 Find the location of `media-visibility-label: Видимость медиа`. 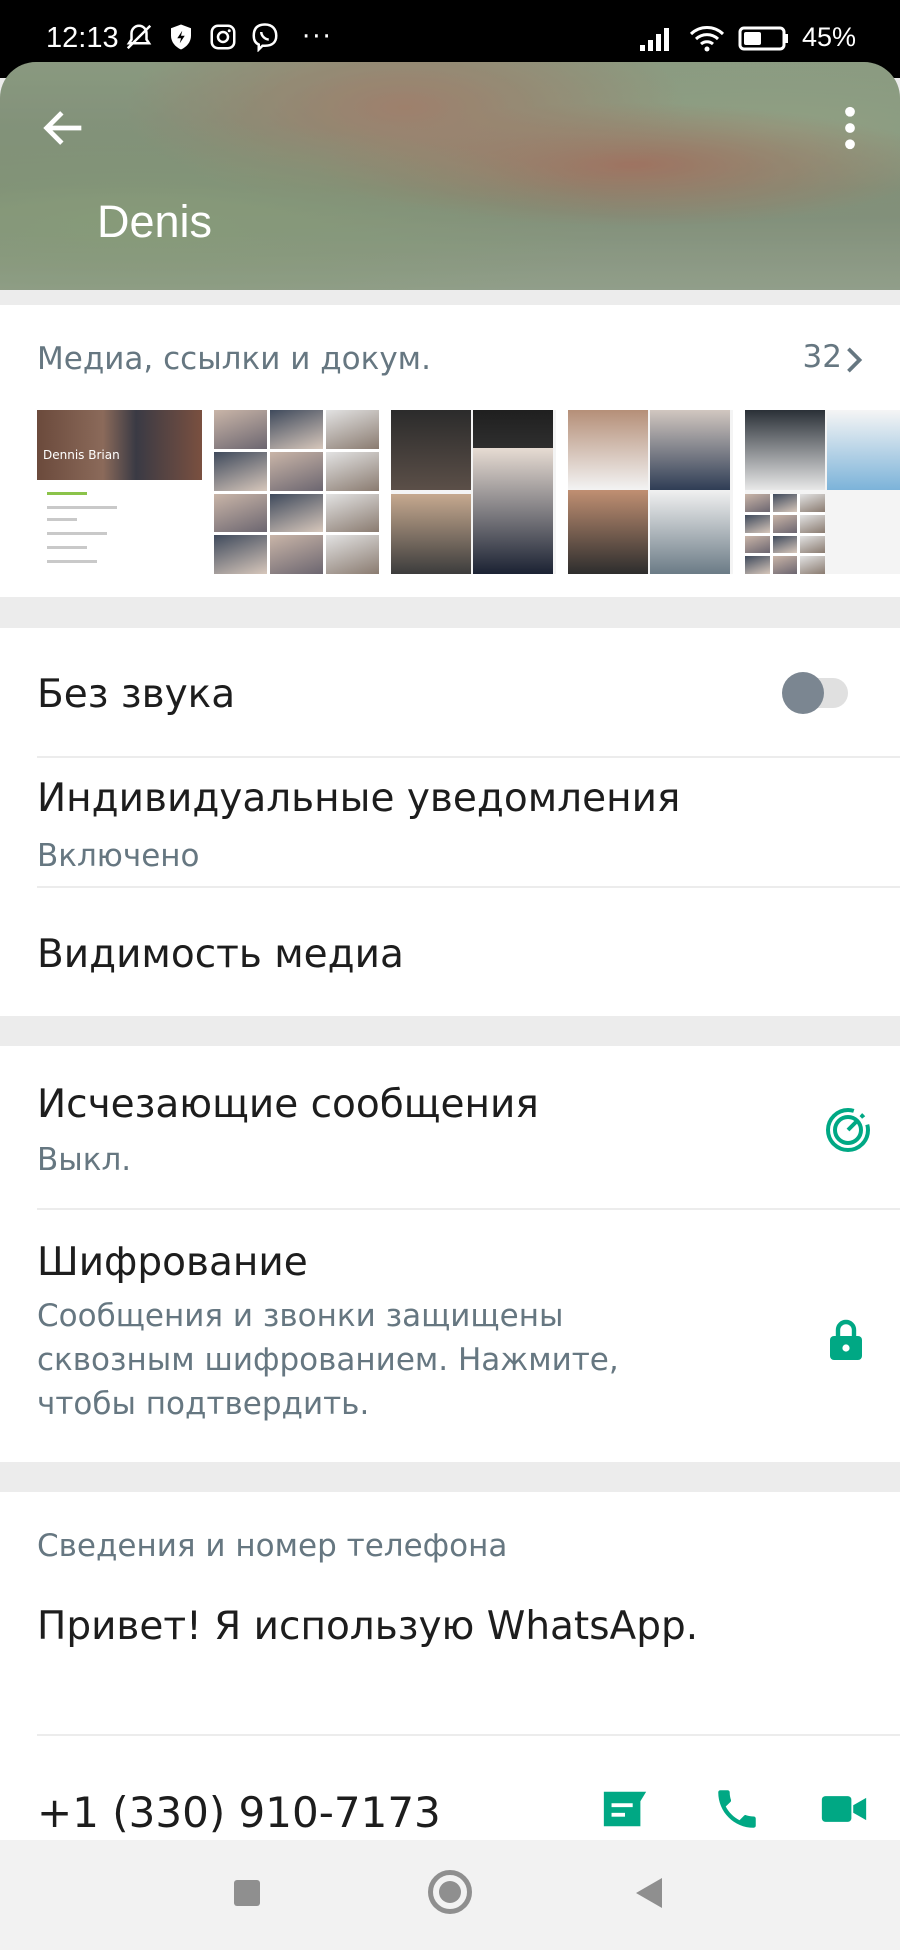

media-visibility-label: Видимость медиа is located at coordinates (220, 954).